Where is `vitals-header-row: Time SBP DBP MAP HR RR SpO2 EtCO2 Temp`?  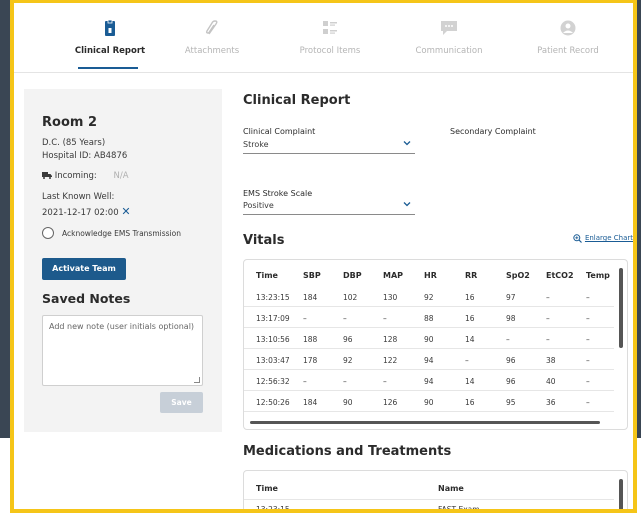 vitals-header-row: Time SBP DBP MAP HR RR SpO2 EtCO2 Temp is located at coordinates (429, 275).